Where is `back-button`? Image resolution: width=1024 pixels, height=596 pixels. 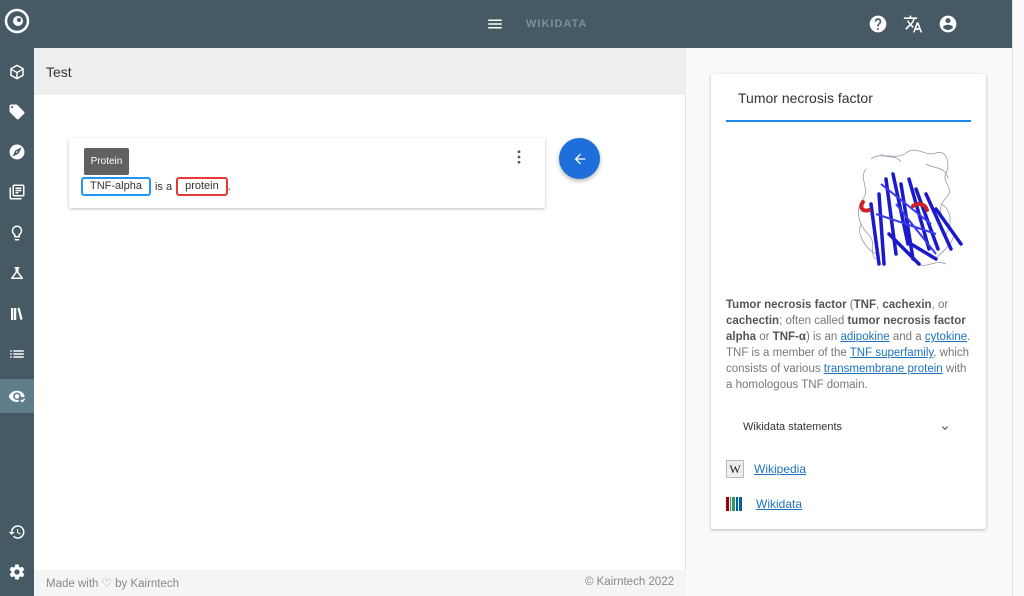
back-button is located at coordinates (579, 158).